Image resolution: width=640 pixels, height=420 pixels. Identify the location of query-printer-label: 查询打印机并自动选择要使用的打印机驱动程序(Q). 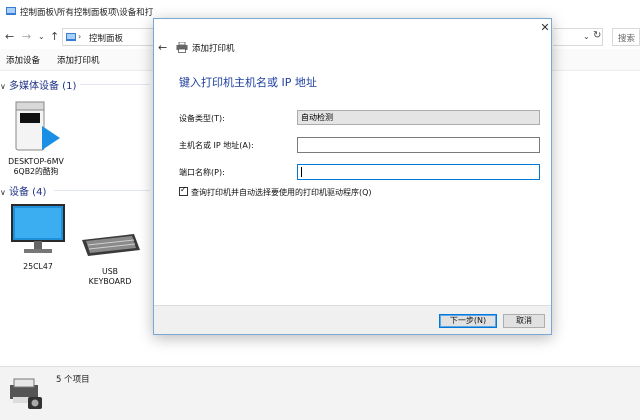
(281, 192).